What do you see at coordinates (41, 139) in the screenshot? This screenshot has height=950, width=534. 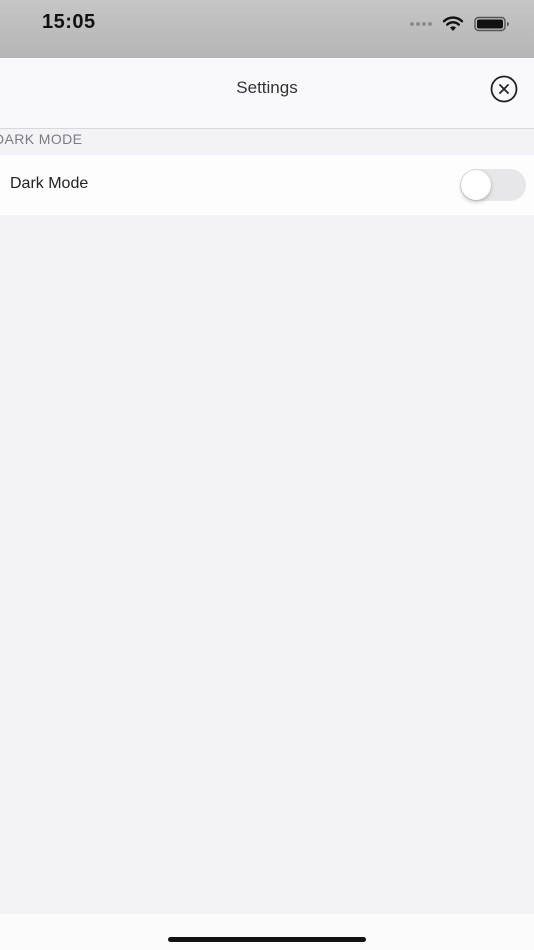 I see `section-header: DARK MODE` at bounding box center [41, 139].